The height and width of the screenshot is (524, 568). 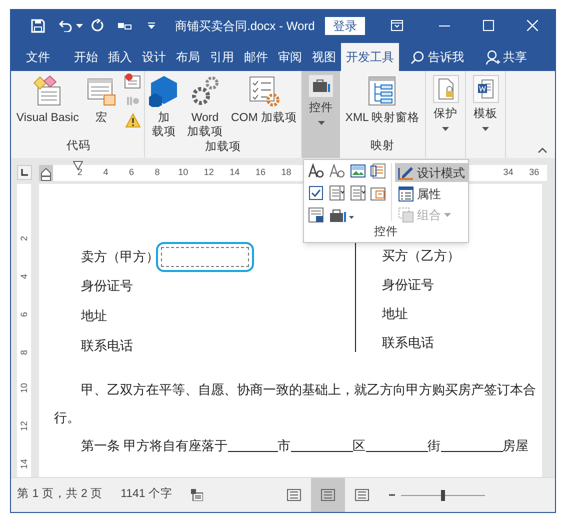 I want to click on zoom-thumb, so click(x=443, y=495).